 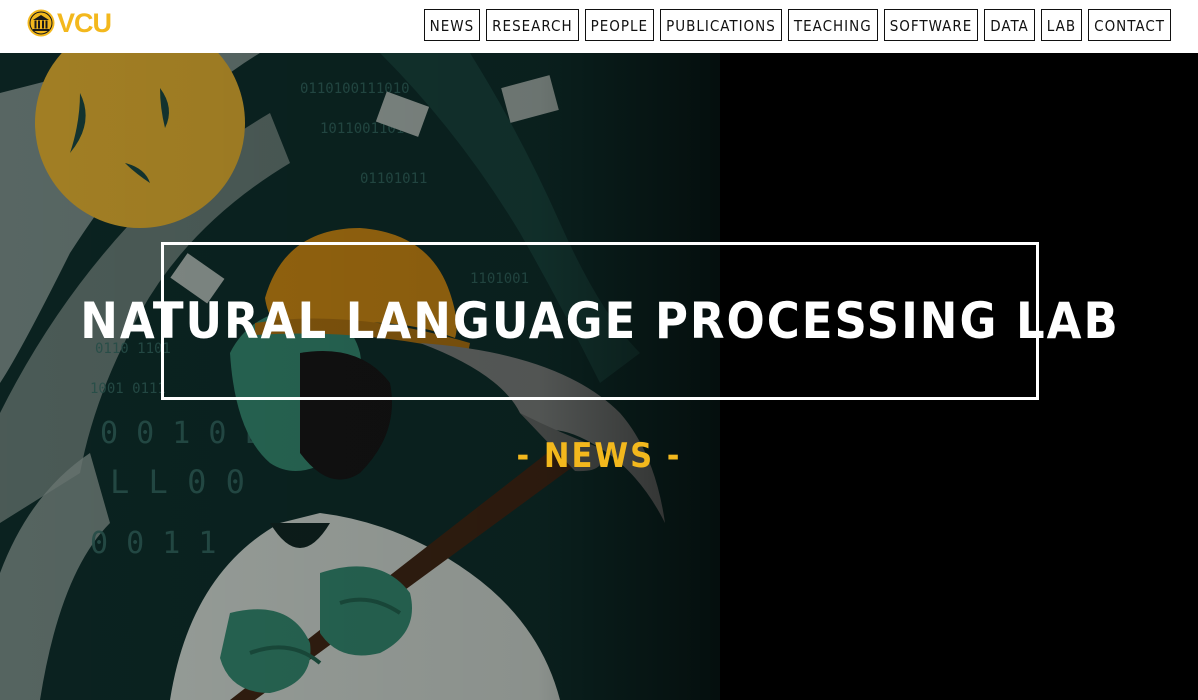 I want to click on nav-item-news: NEWS, so click(x=452, y=25).